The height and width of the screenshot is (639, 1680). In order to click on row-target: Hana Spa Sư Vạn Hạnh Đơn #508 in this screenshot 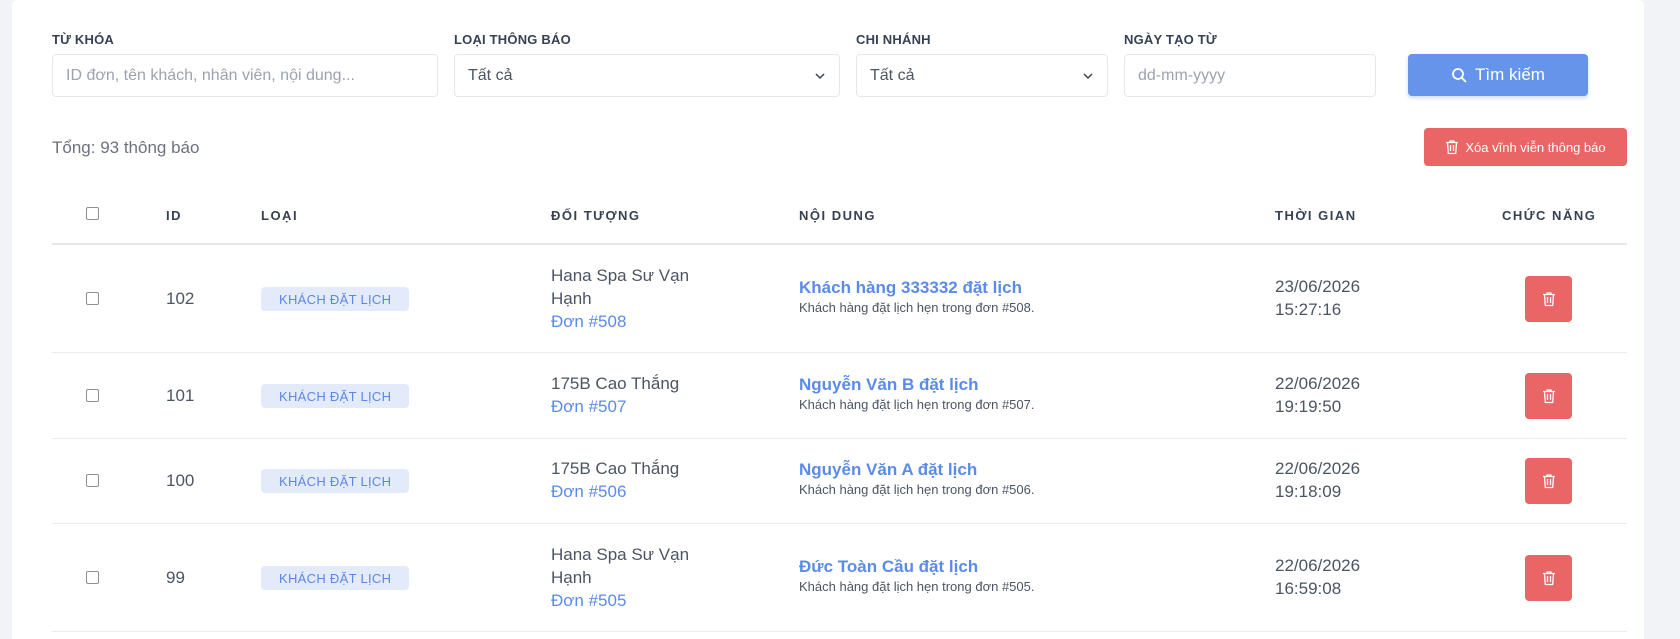, I will do `click(620, 298)`.